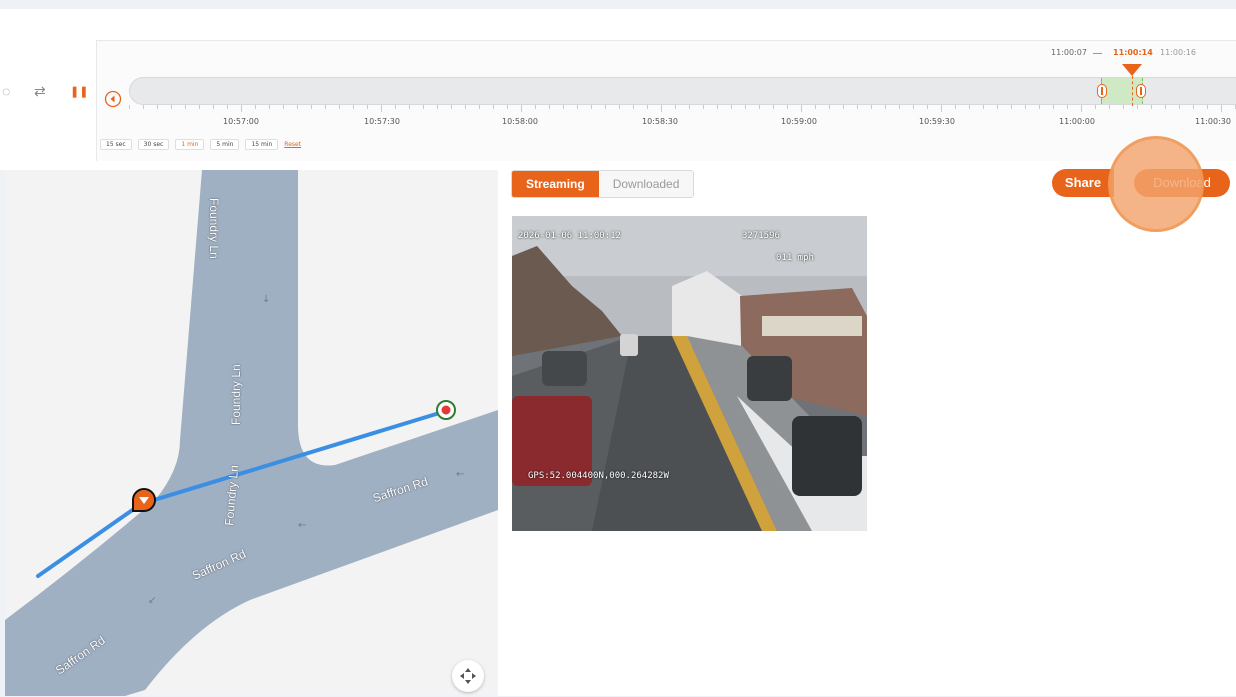  What do you see at coordinates (1133, 52) in the screenshot?
I see `playhead-time: 11:00:14` at bounding box center [1133, 52].